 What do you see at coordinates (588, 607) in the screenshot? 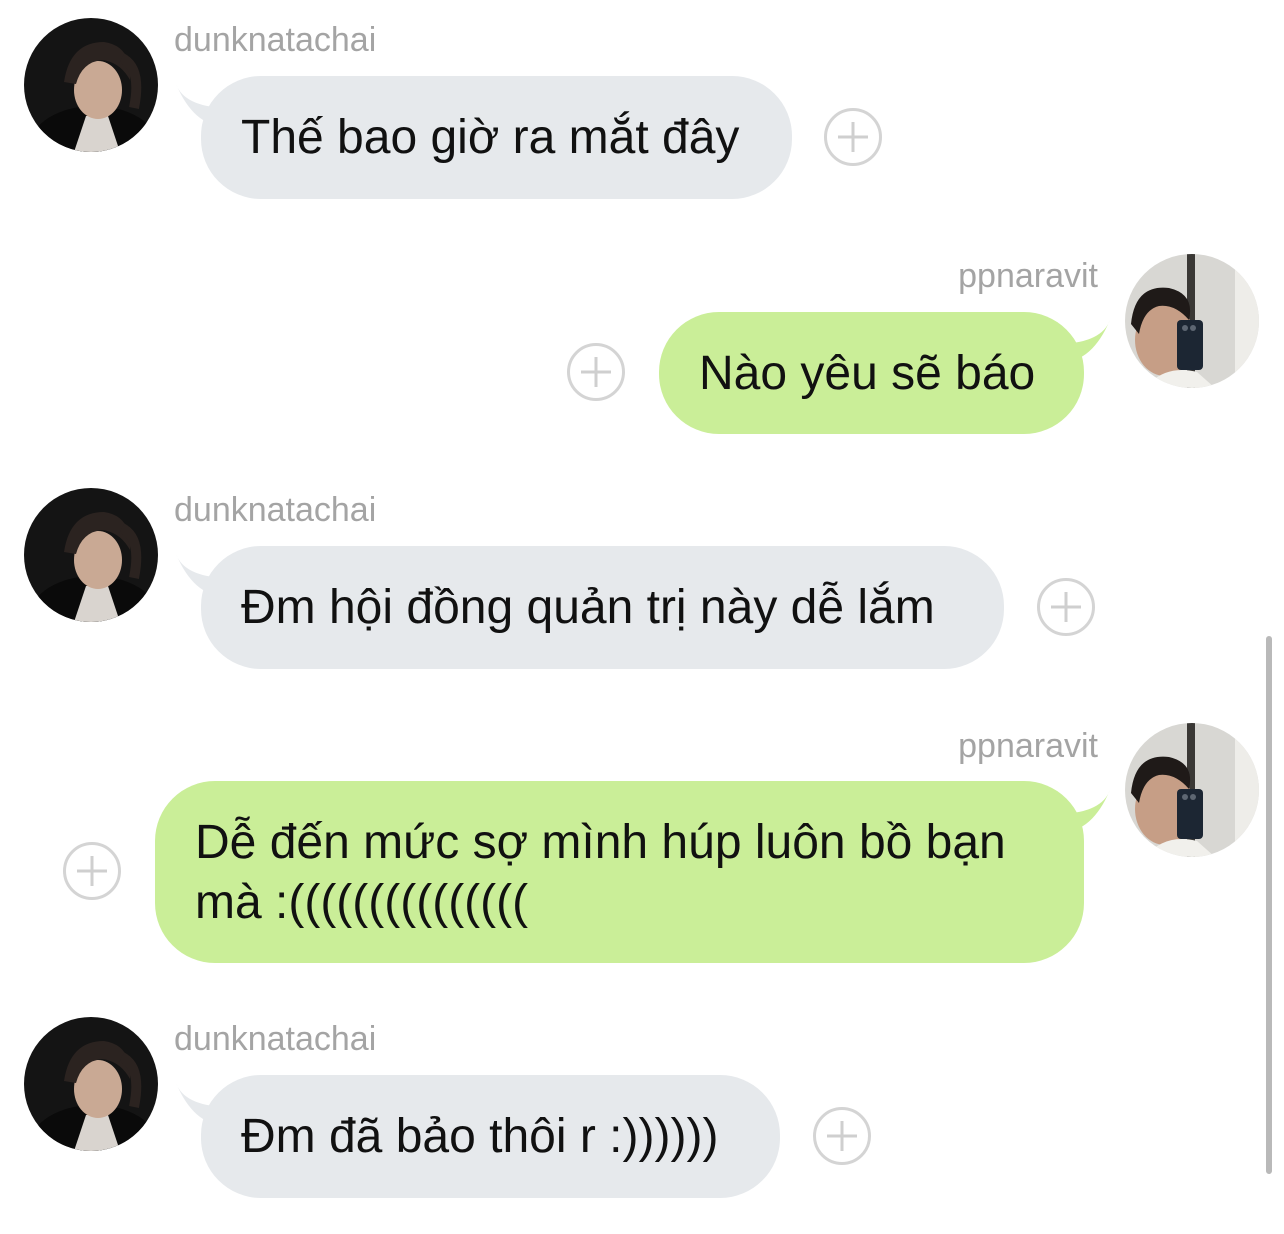
I see `message-text: Đm hội đồng quản trị này dễ lắm` at bounding box center [588, 607].